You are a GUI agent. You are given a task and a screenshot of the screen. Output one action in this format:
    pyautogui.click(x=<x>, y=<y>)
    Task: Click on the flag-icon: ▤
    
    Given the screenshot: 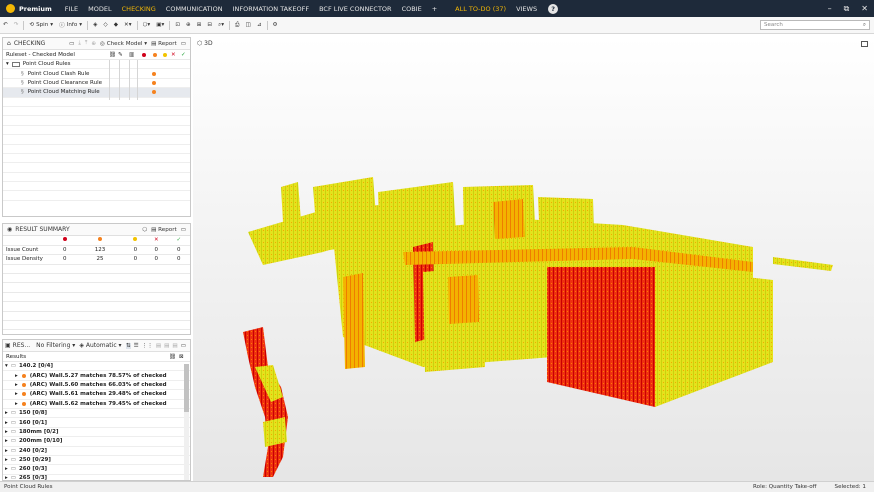 What is the action you would take?
    pyautogui.click(x=158, y=346)
    